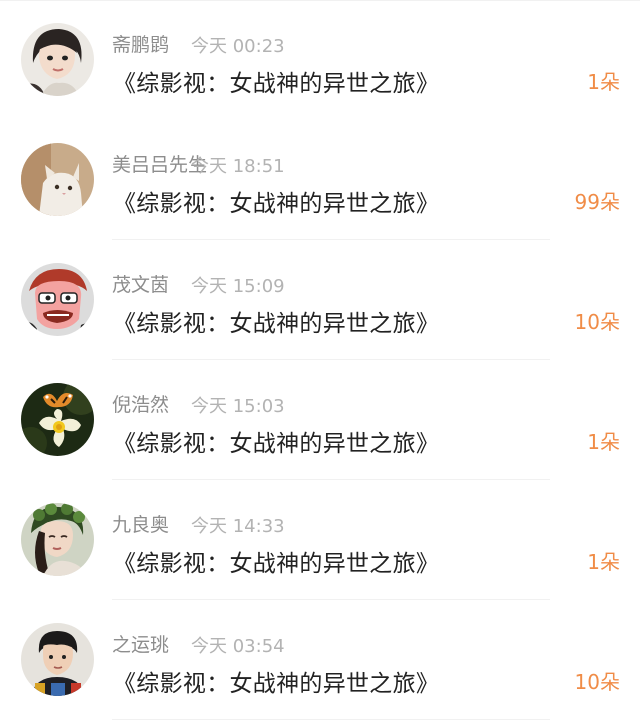  I want to click on cartoon-avatar-icon, so click(57, 299).